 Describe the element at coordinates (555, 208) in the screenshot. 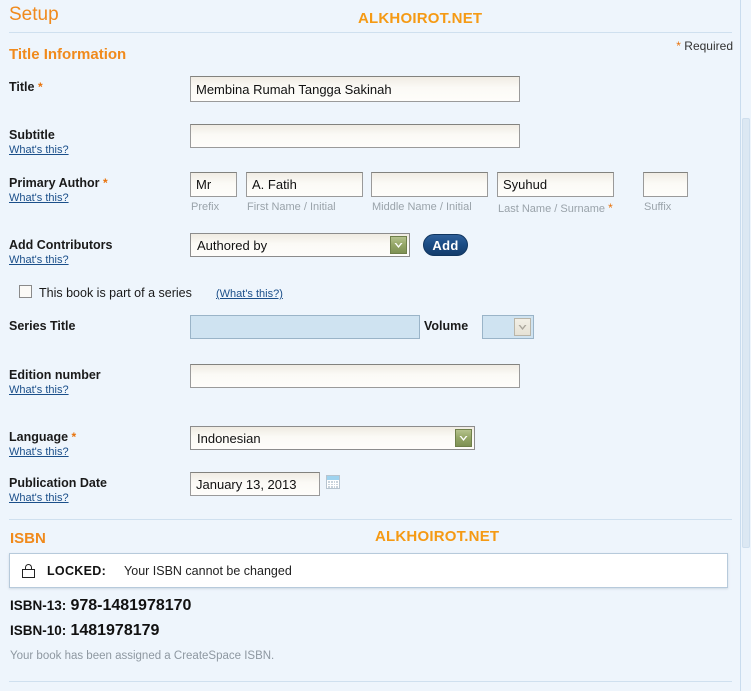

I see `author-last-name-sublabel: Last Name / Surname *` at that location.